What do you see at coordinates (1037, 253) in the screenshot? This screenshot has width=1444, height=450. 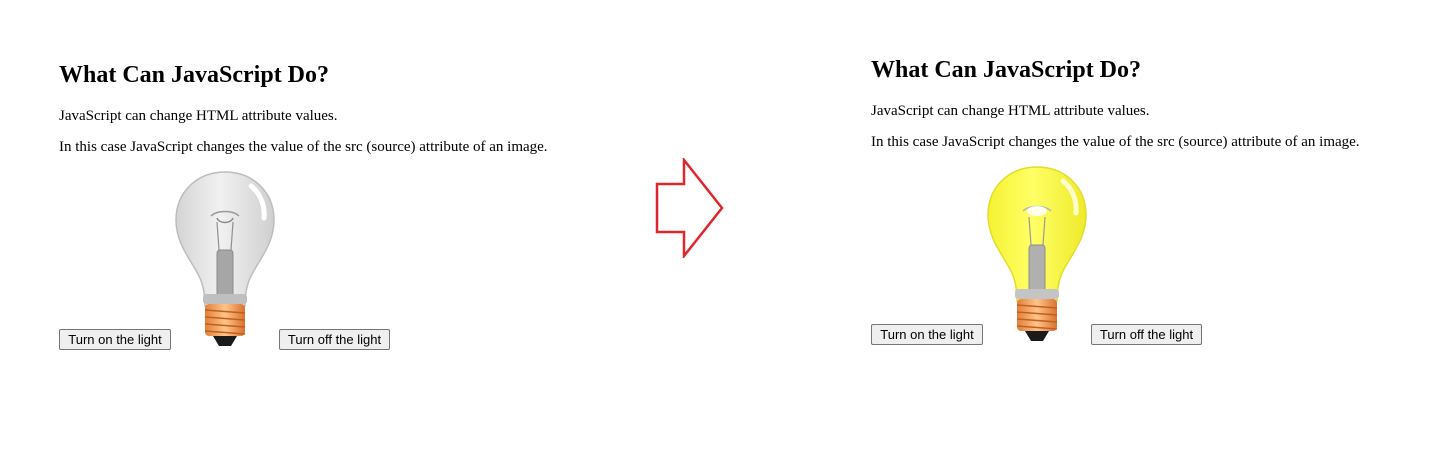 I see `lightbulb-on-icon` at bounding box center [1037, 253].